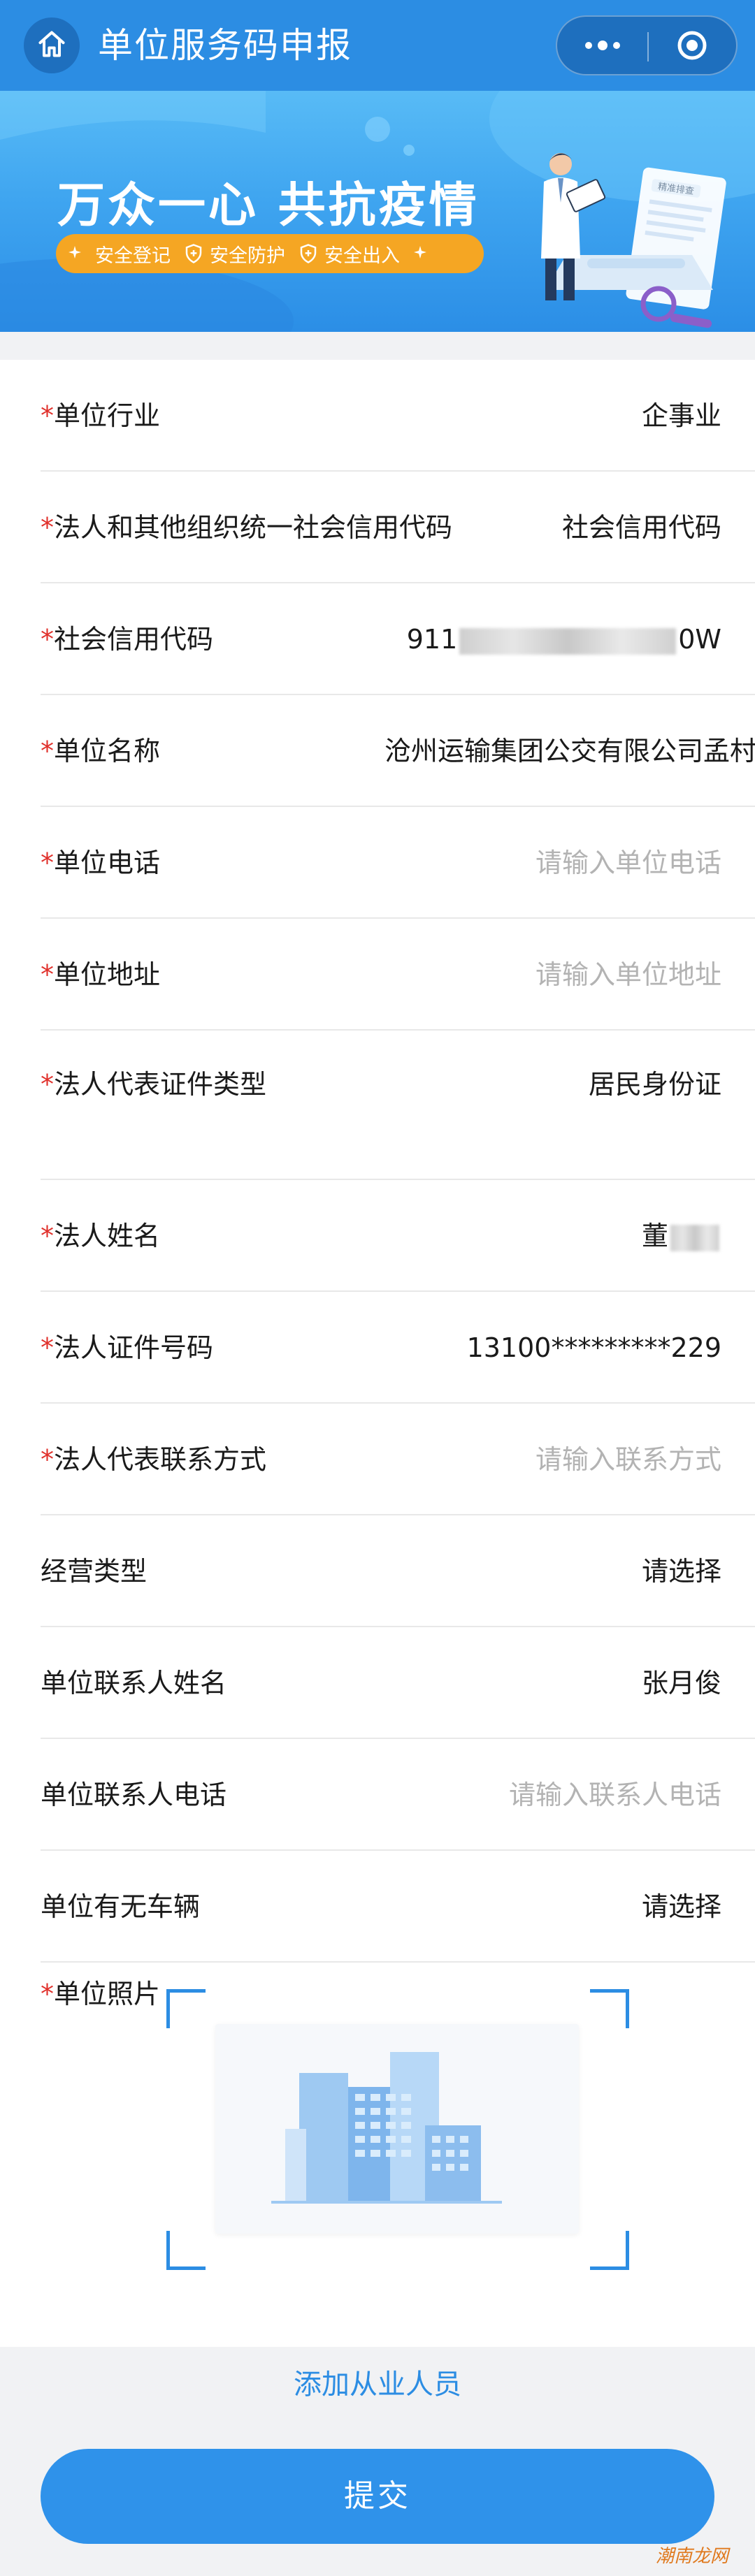 This screenshot has height=2576, width=755. I want to click on home-icon, so click(51, 45).